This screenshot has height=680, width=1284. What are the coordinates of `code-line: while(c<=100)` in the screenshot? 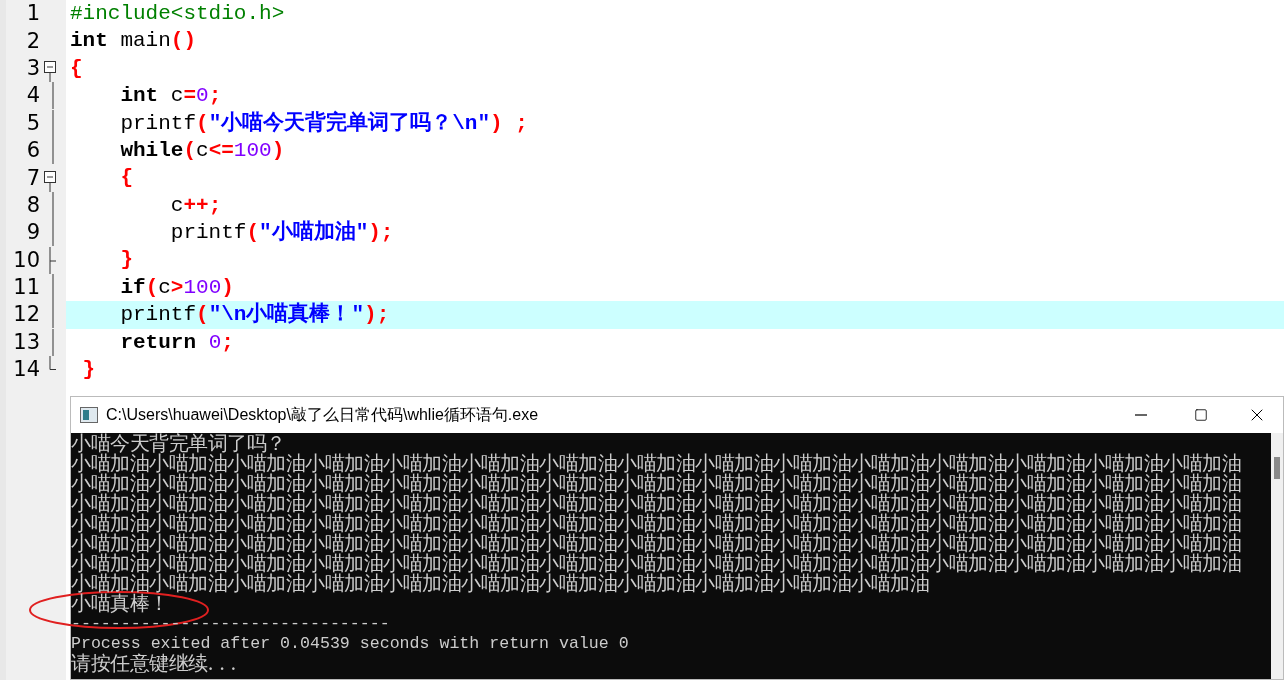 It's located at (202, 150).